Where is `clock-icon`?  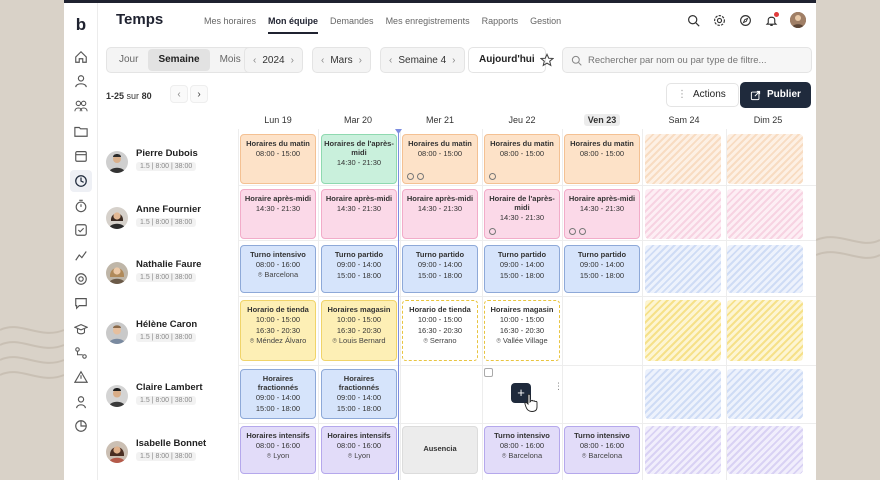 clock-icon is located at coordinates (81, 181).